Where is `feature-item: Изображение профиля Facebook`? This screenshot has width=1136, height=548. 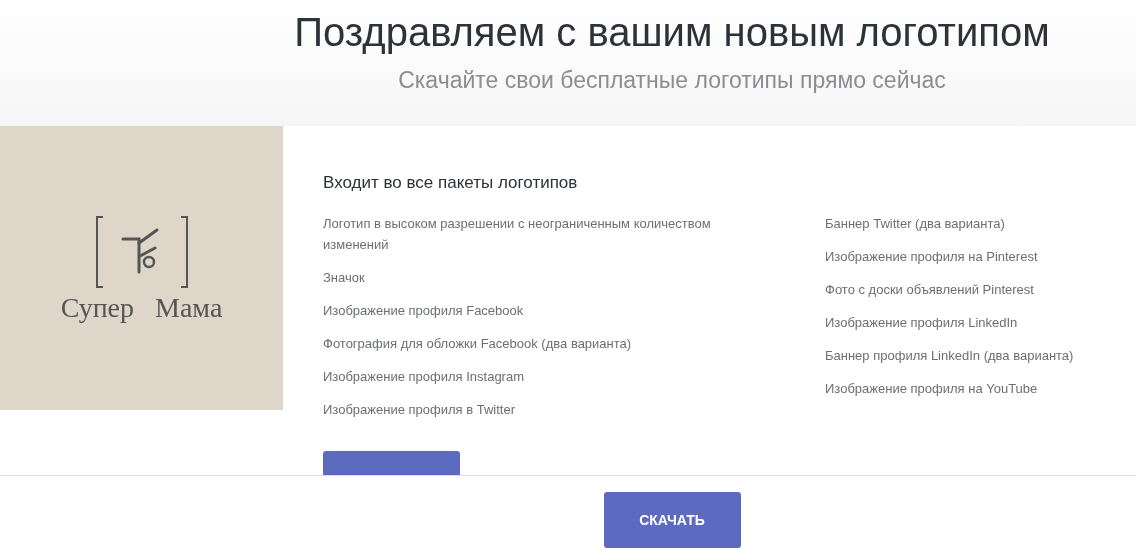
feature-item: Изображение профиля Facebook is located at coordinates (424, 311).